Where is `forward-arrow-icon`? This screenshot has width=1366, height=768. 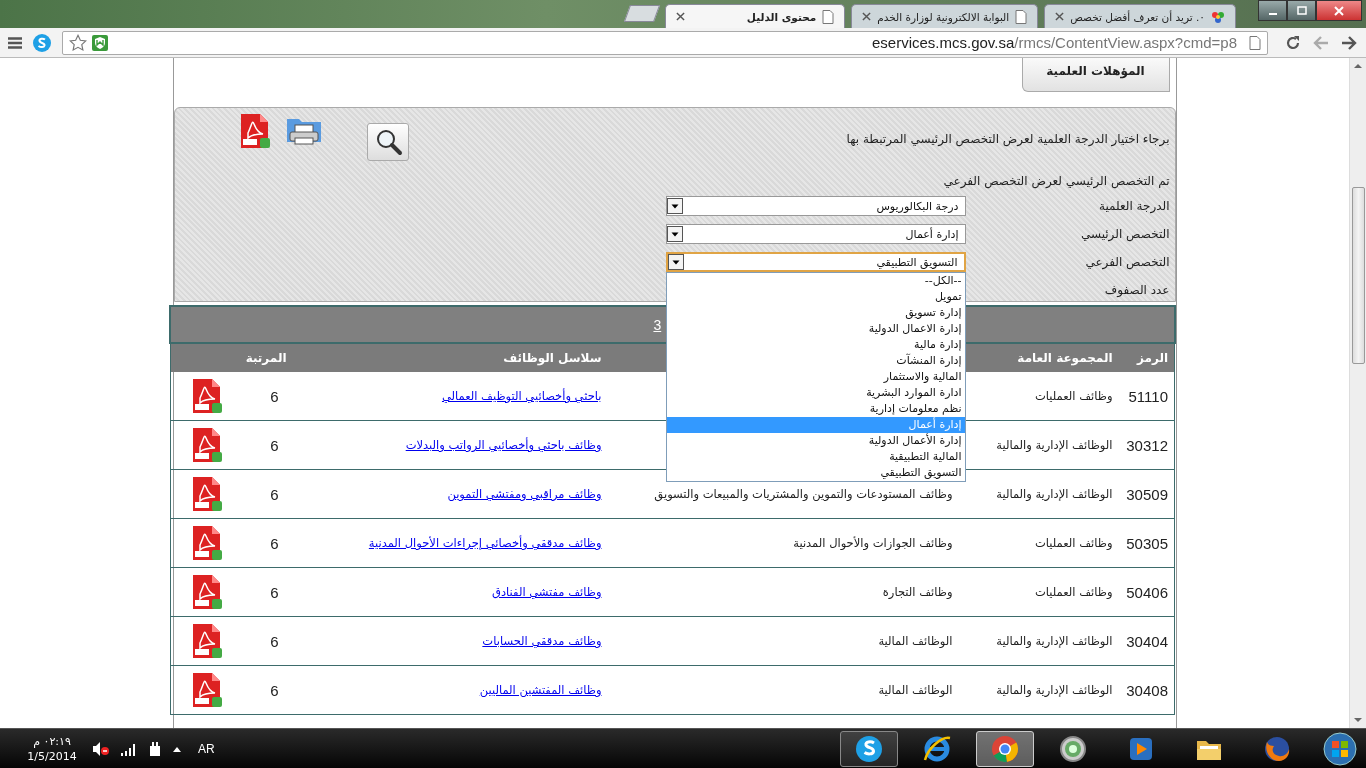
forward-arrow-icon is located at coordinates (1349, 42).